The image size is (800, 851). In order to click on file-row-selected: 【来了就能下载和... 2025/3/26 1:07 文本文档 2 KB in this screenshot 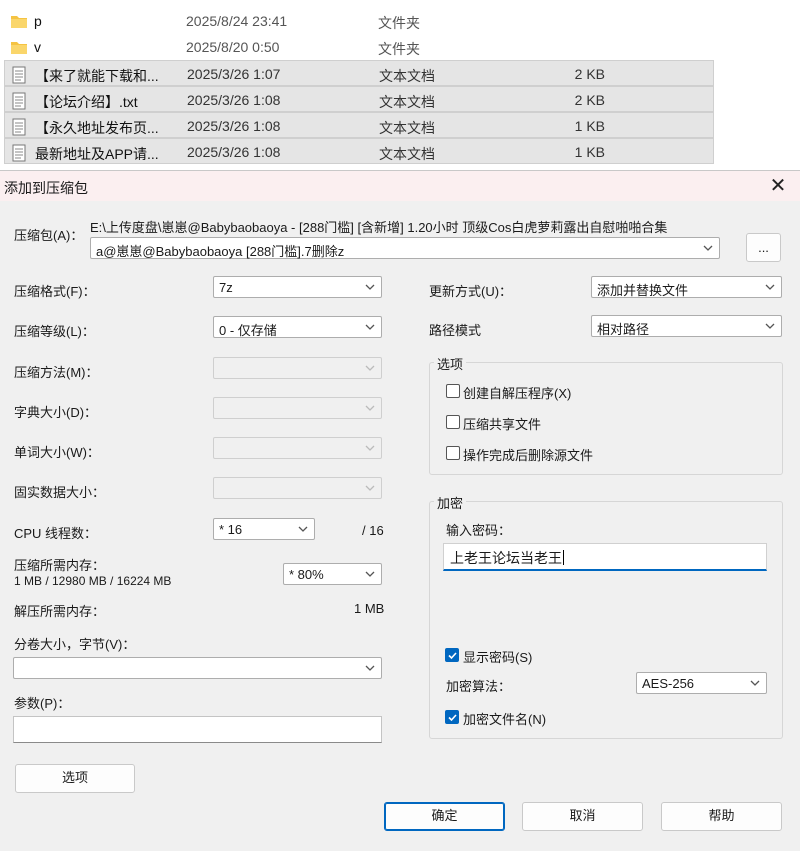, I will do `click(359, 73)`.